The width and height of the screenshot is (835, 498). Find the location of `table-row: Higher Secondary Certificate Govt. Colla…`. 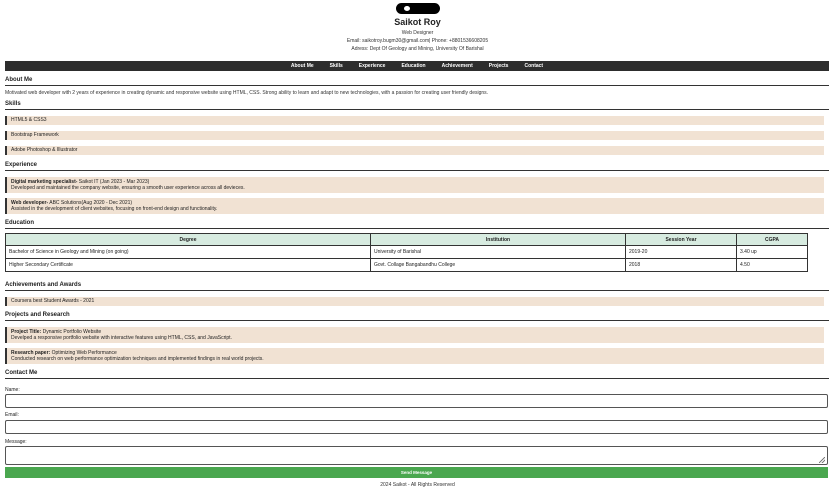

table-row: Higher Secondary Certificate Govt. Colla… is located at coordinates (406, 265).